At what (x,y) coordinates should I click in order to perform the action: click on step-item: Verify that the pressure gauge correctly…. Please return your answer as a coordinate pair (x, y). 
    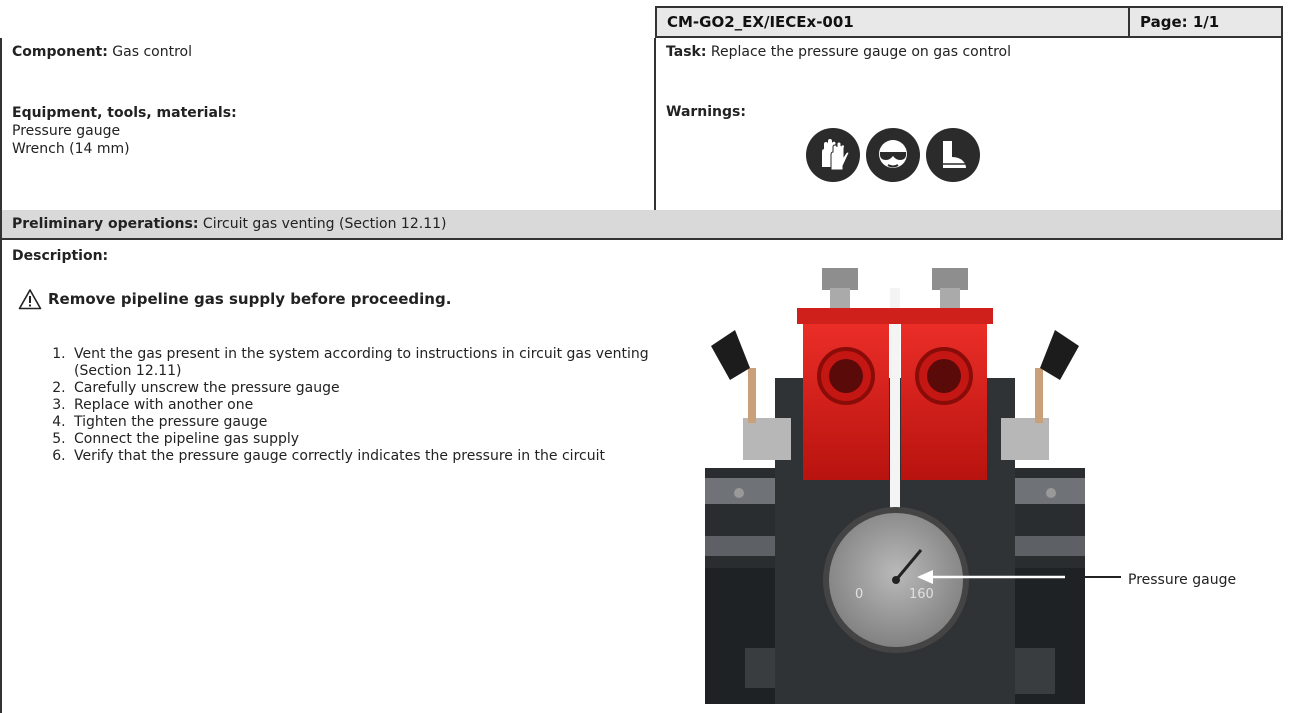
    Looking at the image, I should click on (370, 456).